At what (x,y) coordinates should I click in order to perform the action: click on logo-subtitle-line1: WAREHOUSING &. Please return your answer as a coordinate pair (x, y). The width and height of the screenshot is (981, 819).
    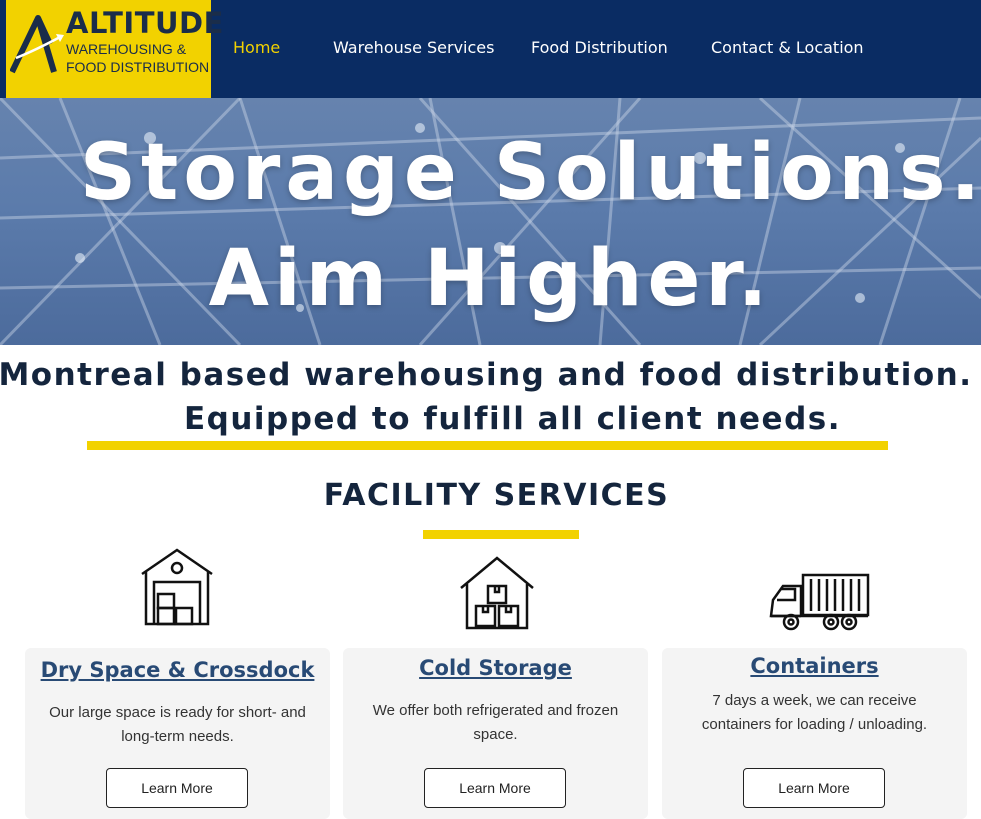
    Looking at the image, I should click on (126, 49).